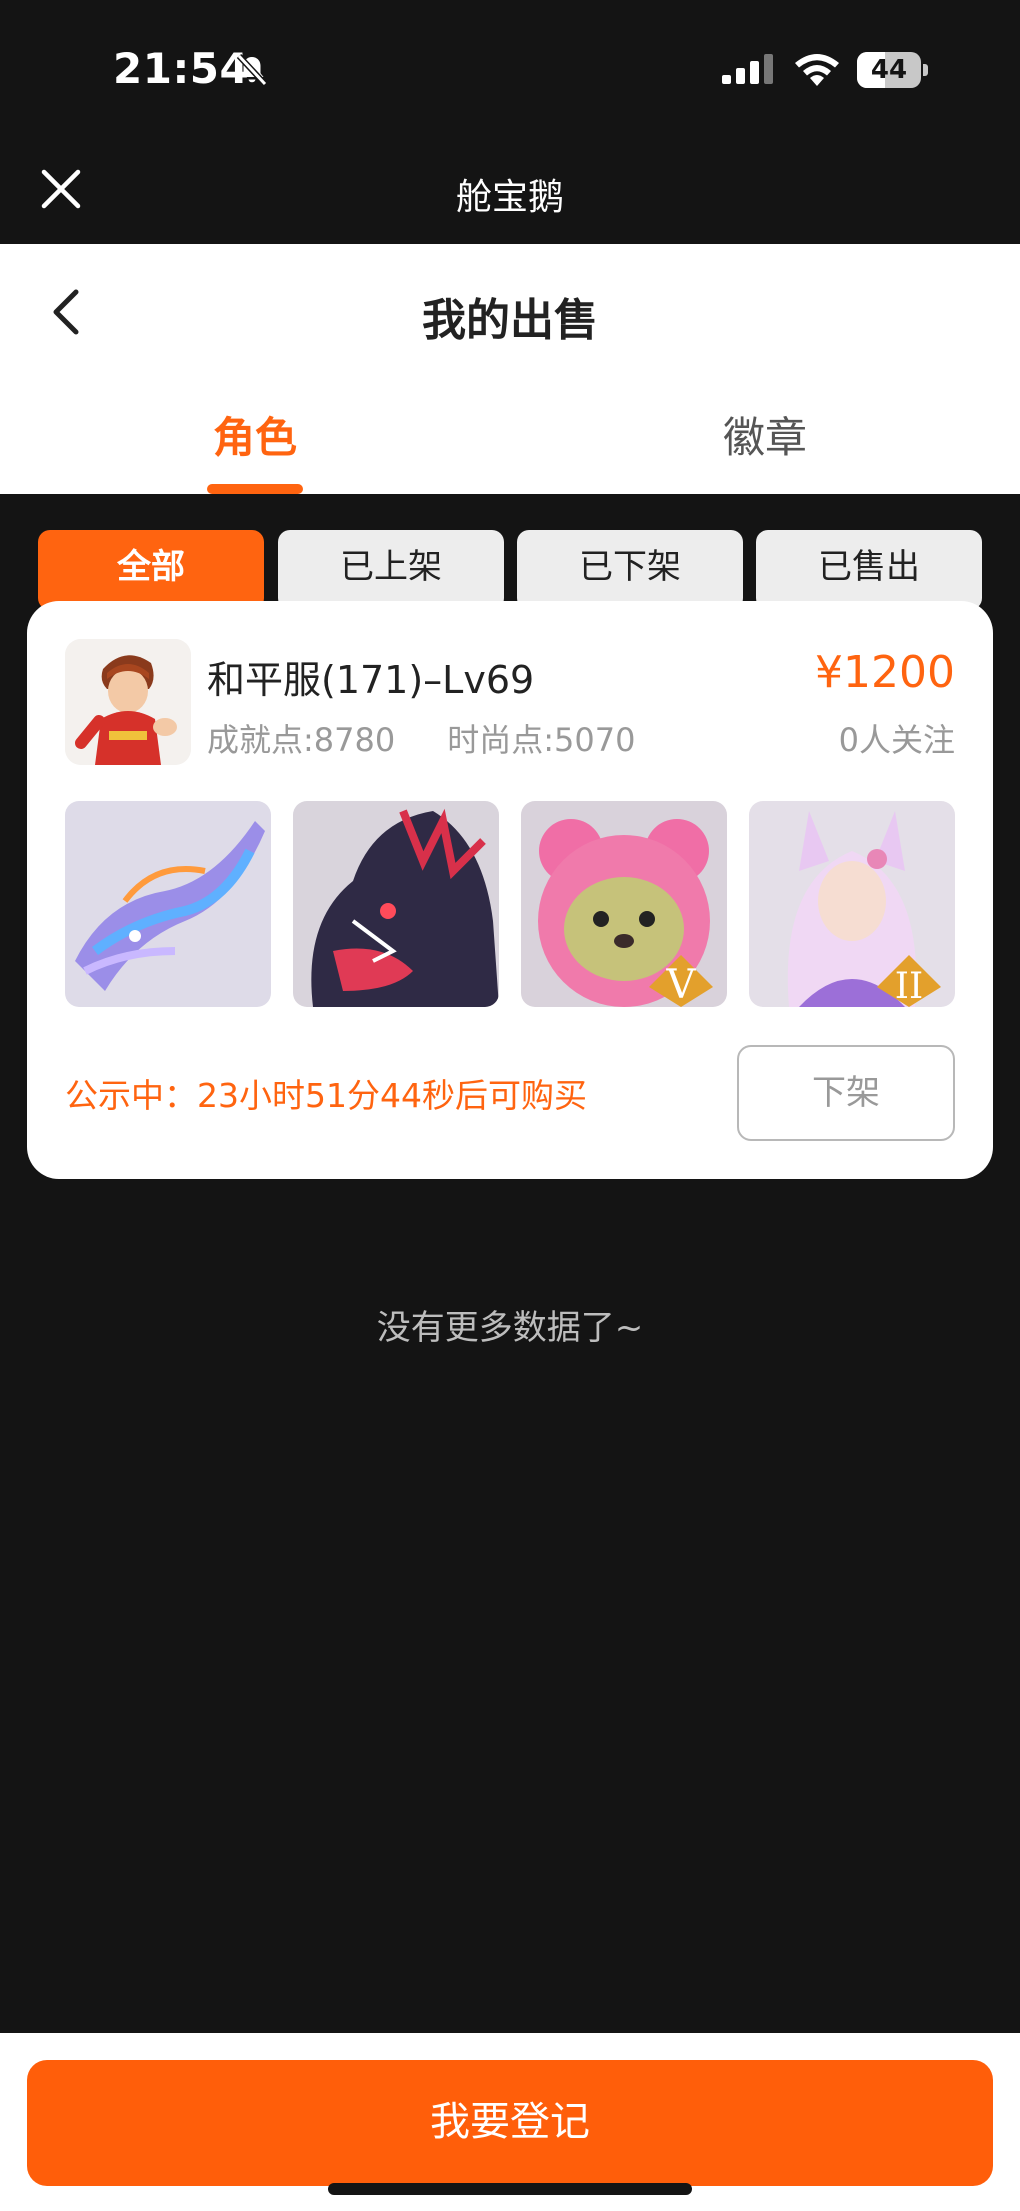 The width and height of the screenshot is (1020, 2211). I want to click on filter-delisted-chip: 已下架, so click(630, 570).